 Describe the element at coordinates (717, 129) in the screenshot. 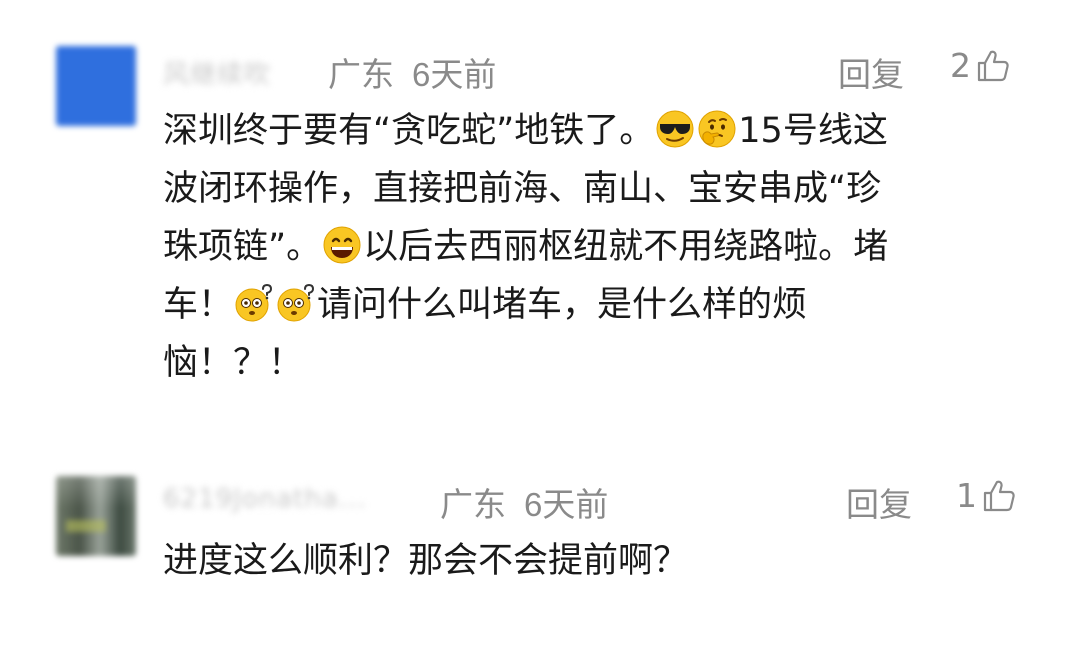

I see `thinking-emoji-icon` at that location.